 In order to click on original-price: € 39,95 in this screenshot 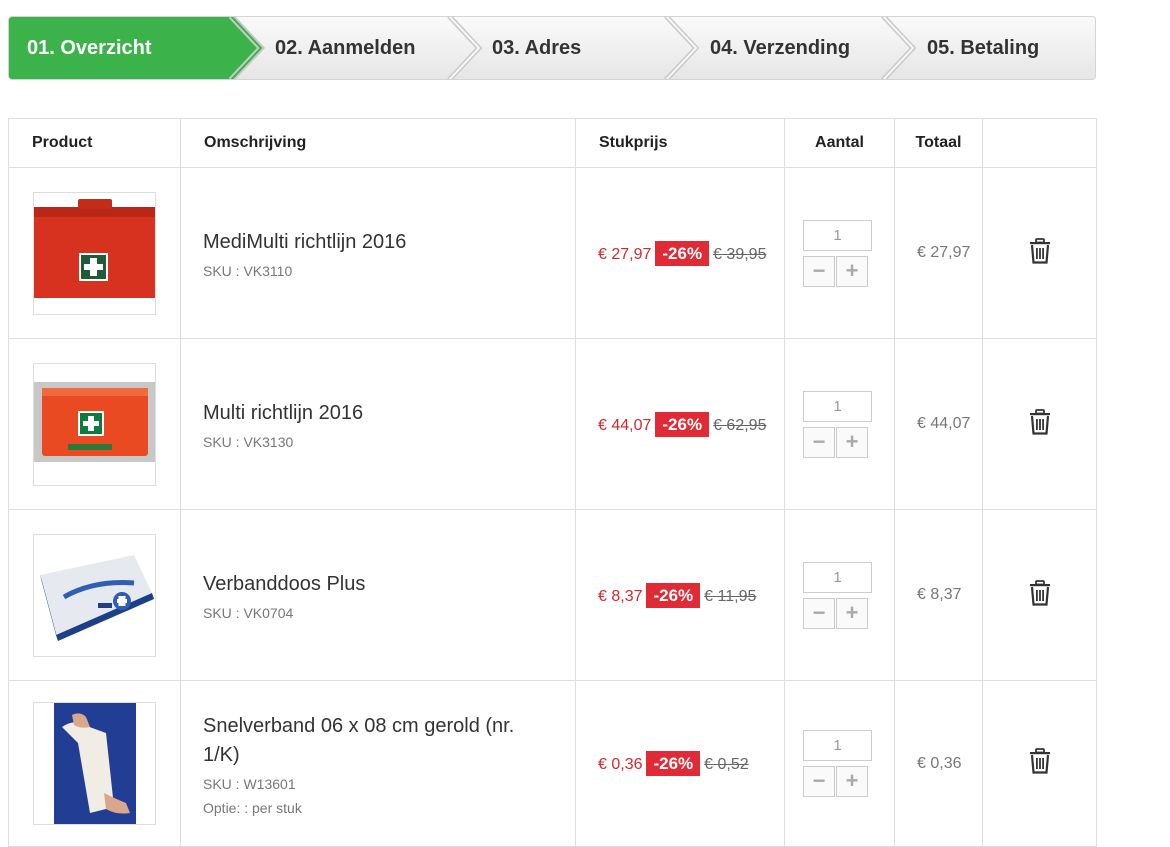, I will do `click(740, 254)`.